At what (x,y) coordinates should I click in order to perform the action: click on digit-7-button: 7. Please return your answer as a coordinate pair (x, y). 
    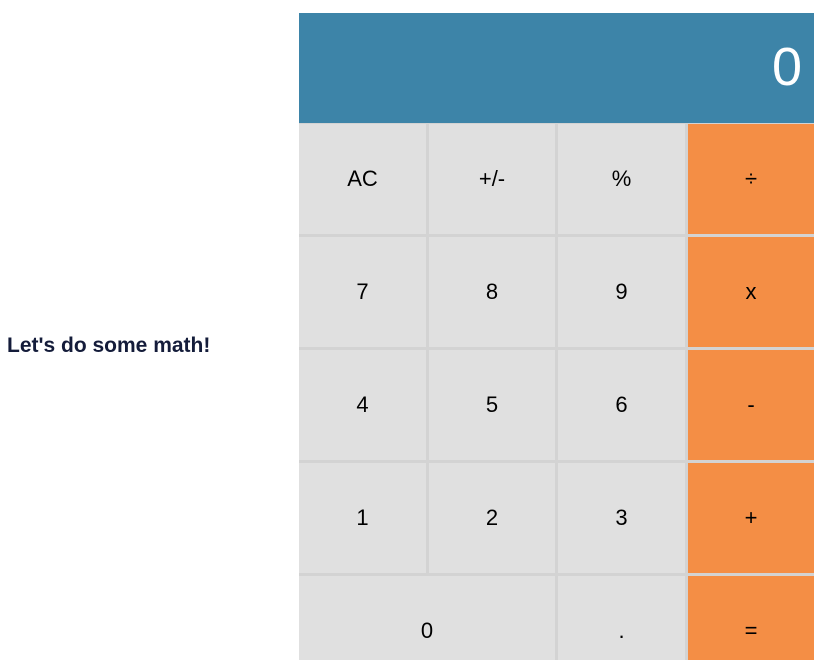
    Looking at the image, I should click on (362, 292).